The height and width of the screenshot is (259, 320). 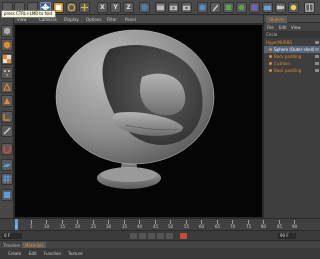 What do you see at coordinates (277, 19) in the screenshot?
I see `tab-objects: Objects` at bounding box center [277, 19].